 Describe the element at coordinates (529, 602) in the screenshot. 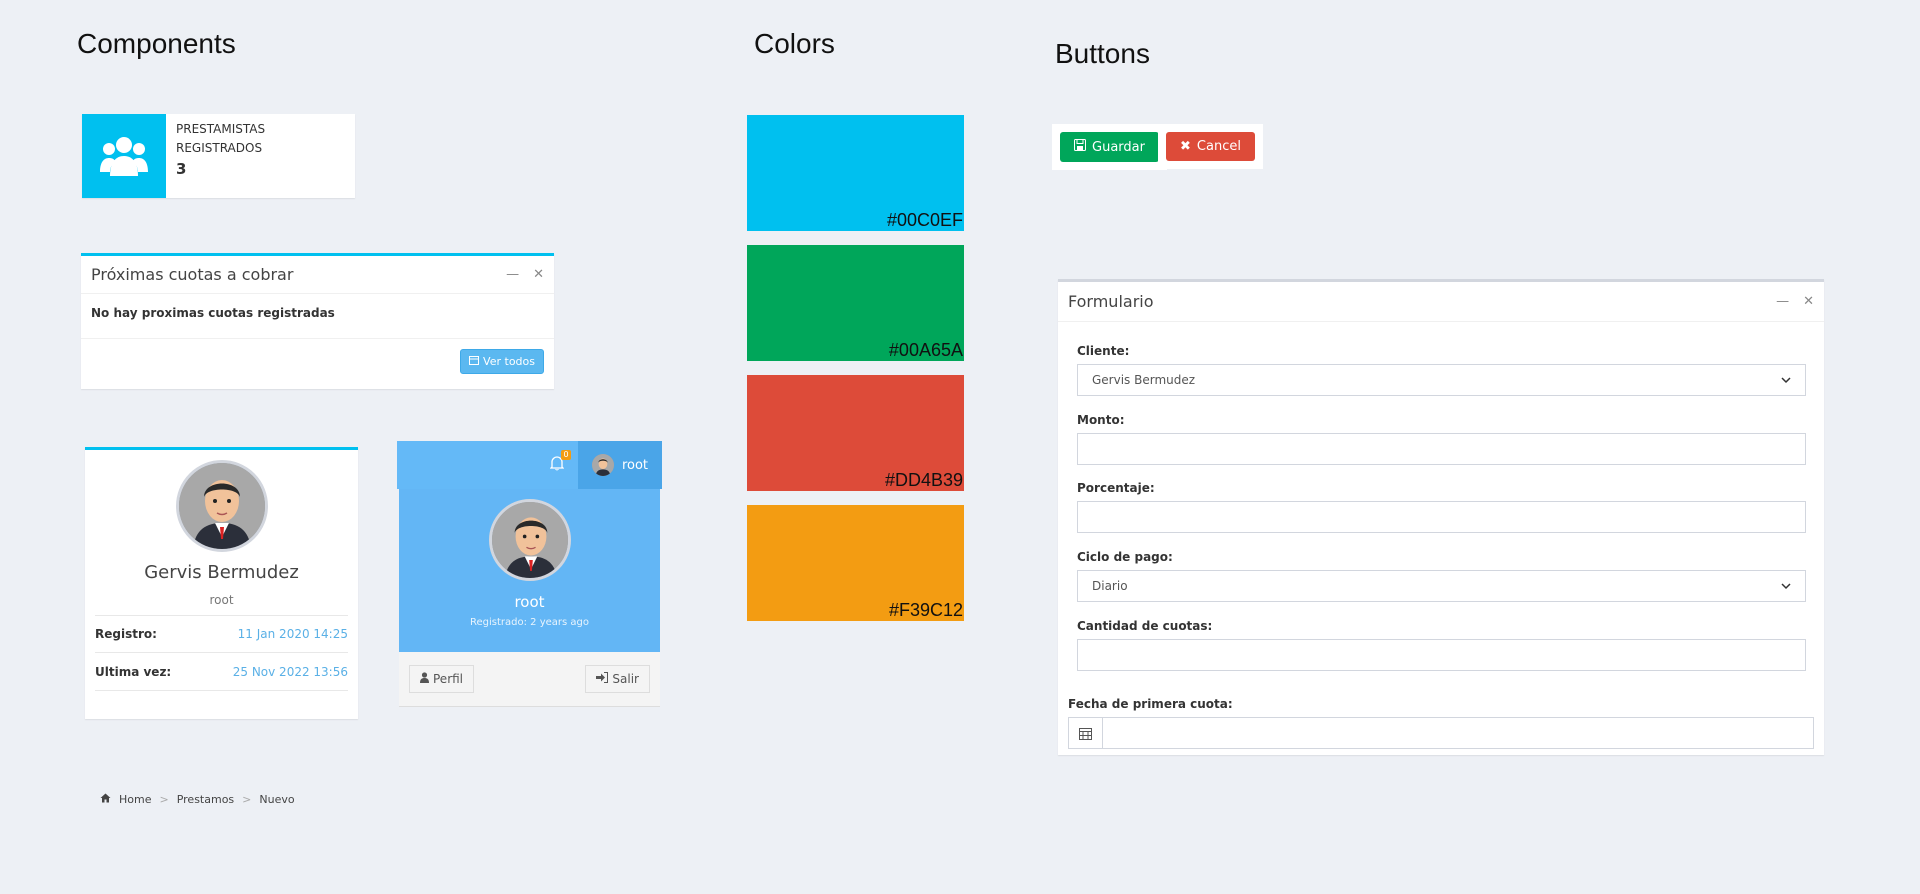

I see `user-menu-name: root` at that location.